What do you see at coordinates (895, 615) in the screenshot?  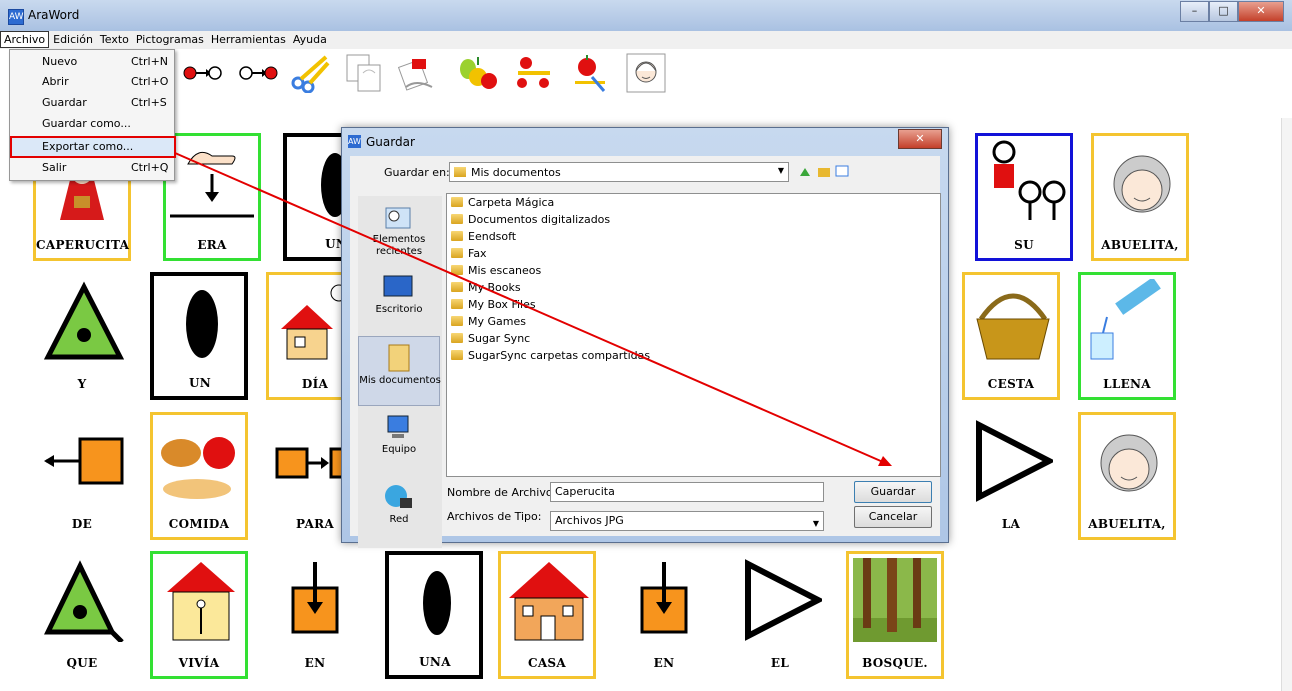 I see `card-bosque: BOSQUE.` at bounding box center [895, 615].